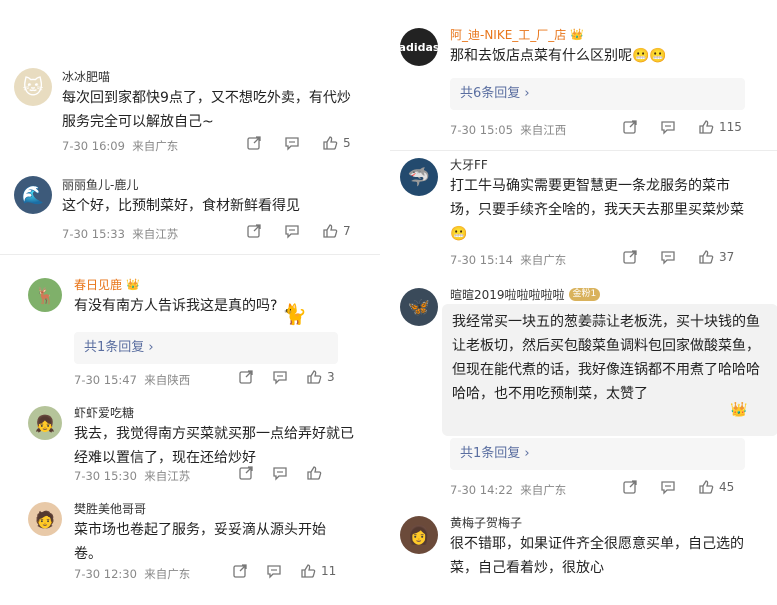  What do you see at coordinates (132, 476) in the screenshot?
I see `comment-meta: 7-30 15:30 来自江苏` at bounding box center [132, 476].